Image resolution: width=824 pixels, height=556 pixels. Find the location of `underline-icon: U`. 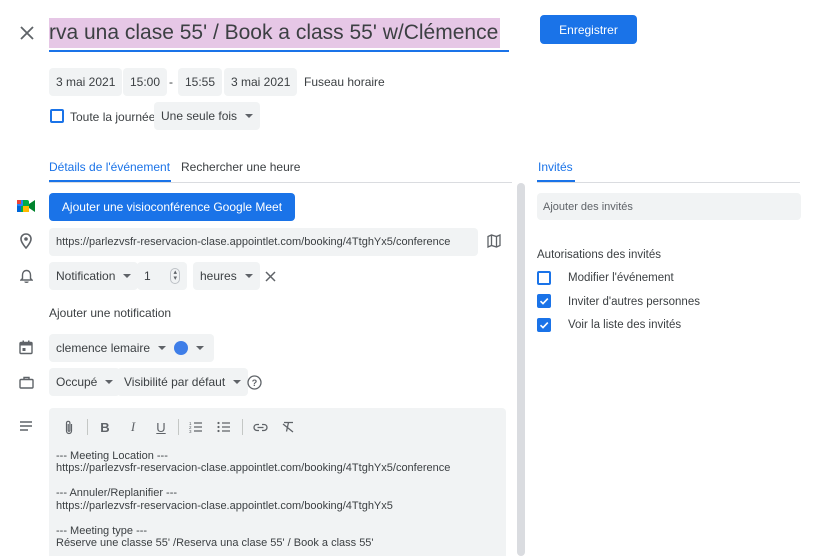

underline-icon: U is located at coordinates (161, 427).